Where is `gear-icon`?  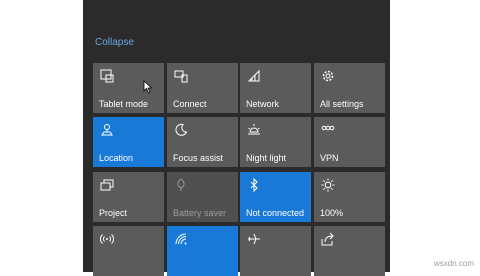
gear-icon is located at coordinates (328, 76).